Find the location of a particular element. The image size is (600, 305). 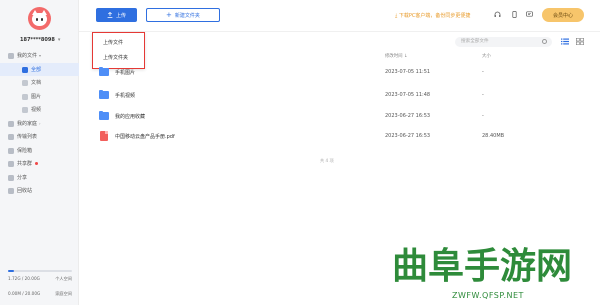

pdf-file-icon is located at coordinates (104, 136).